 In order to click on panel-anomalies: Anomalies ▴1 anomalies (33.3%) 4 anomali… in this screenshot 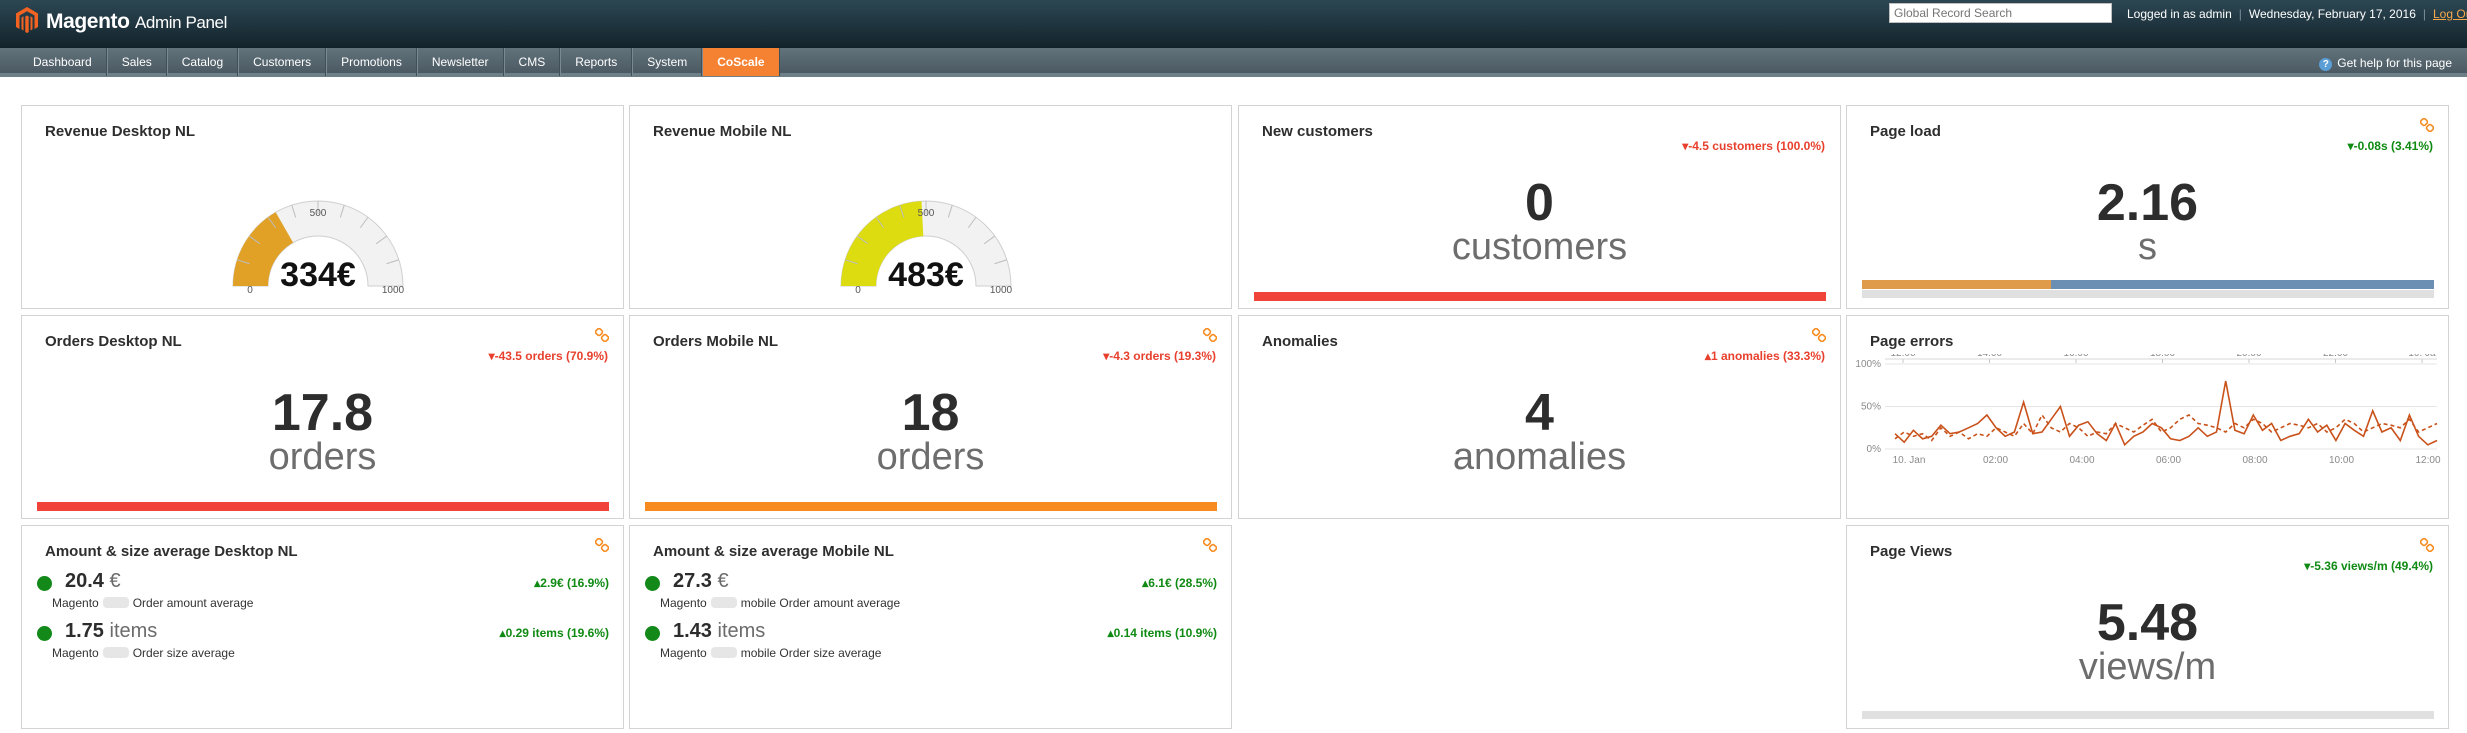, I will do `click(1539, 417)`.